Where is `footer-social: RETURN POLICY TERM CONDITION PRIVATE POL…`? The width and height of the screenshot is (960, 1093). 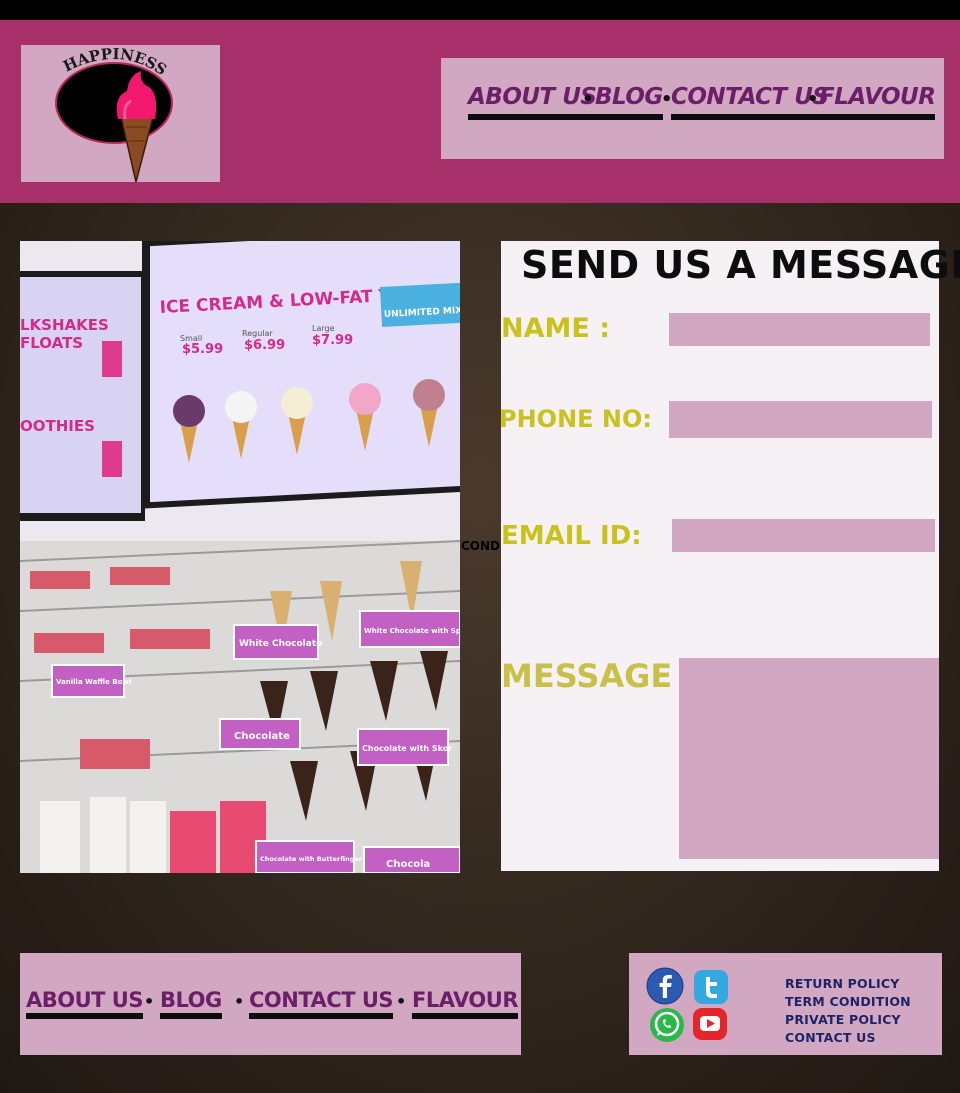
footer-social: RETURN POLICY TERM CONDITION PRIVATE POL… is located at coordinates (785, 1004).